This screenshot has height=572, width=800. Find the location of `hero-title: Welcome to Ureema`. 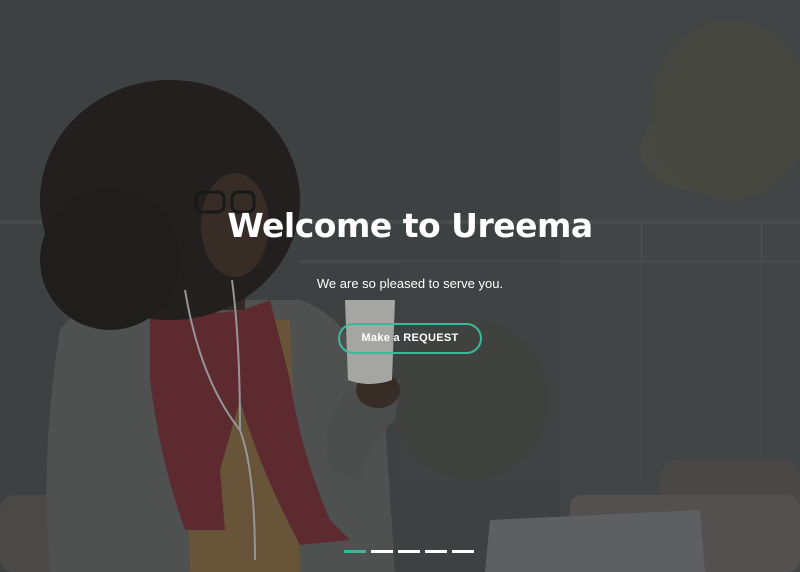

hero-title: Welcome to Ureema is located at coordinates (410, 225).